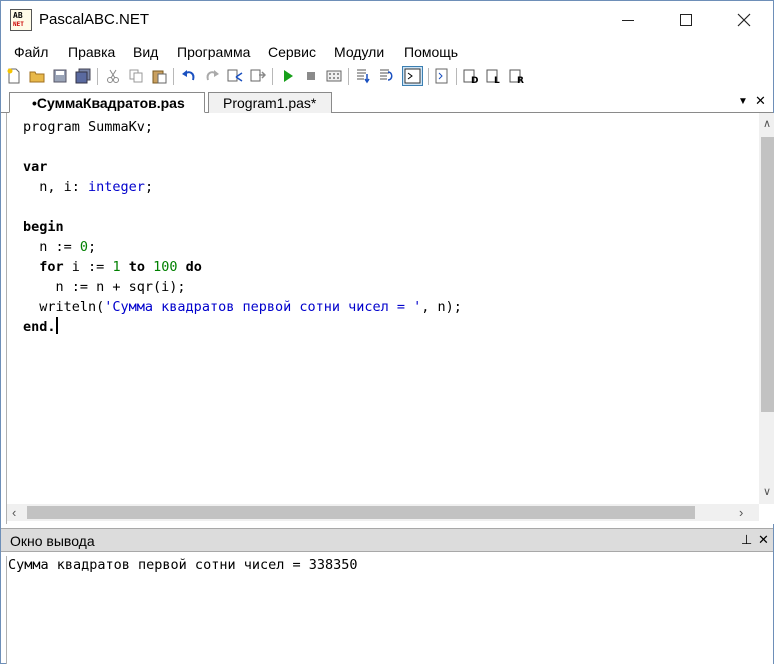 The image size is (774, 664). I want to click on svg-text: D, so click(474, 80).